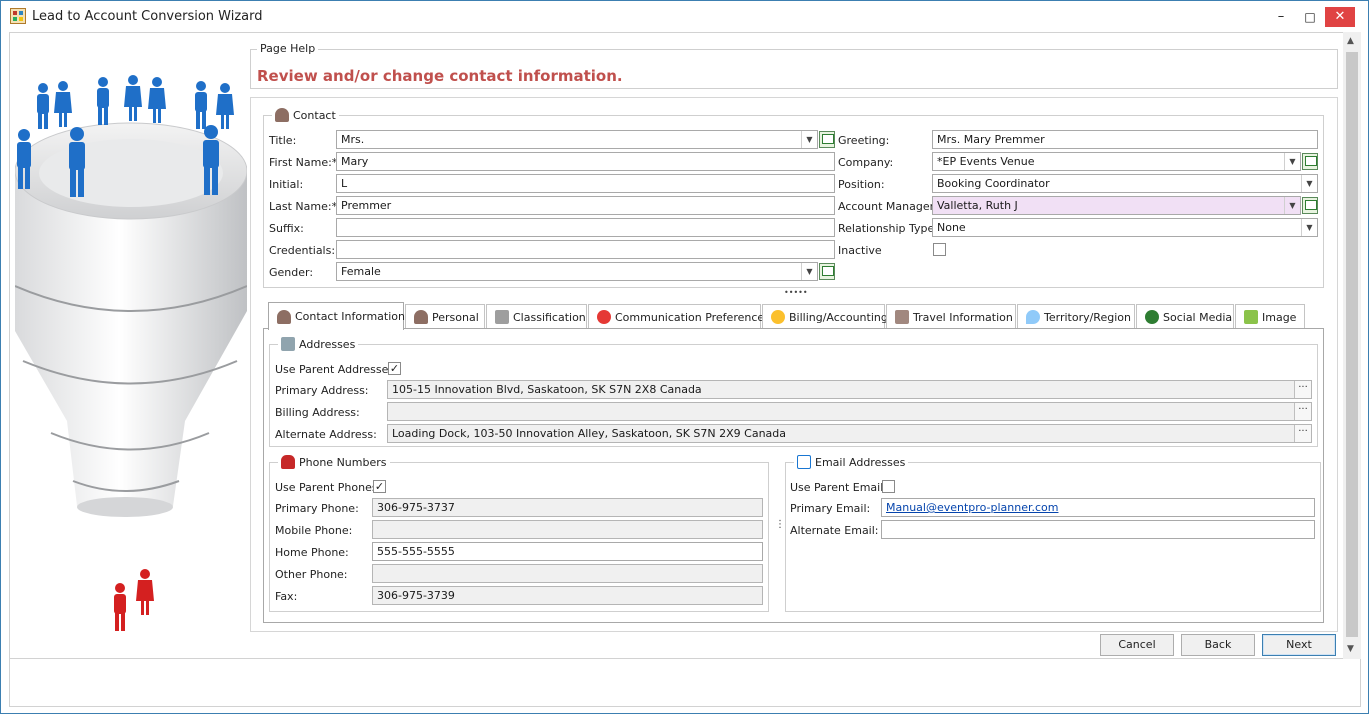  Describe the element at coordinates (585, 183) in the screenshot. I see `initial-field: L` at that location.